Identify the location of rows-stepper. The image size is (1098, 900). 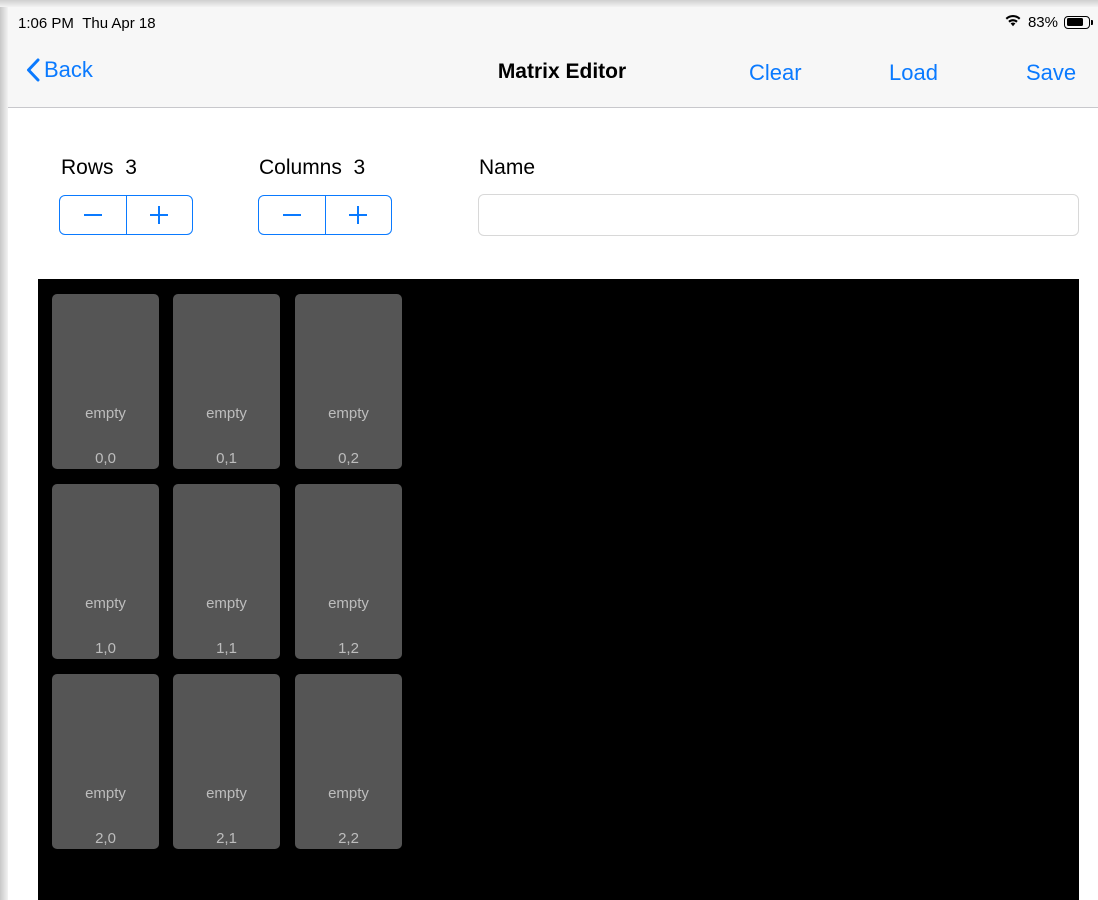
(126, 215).